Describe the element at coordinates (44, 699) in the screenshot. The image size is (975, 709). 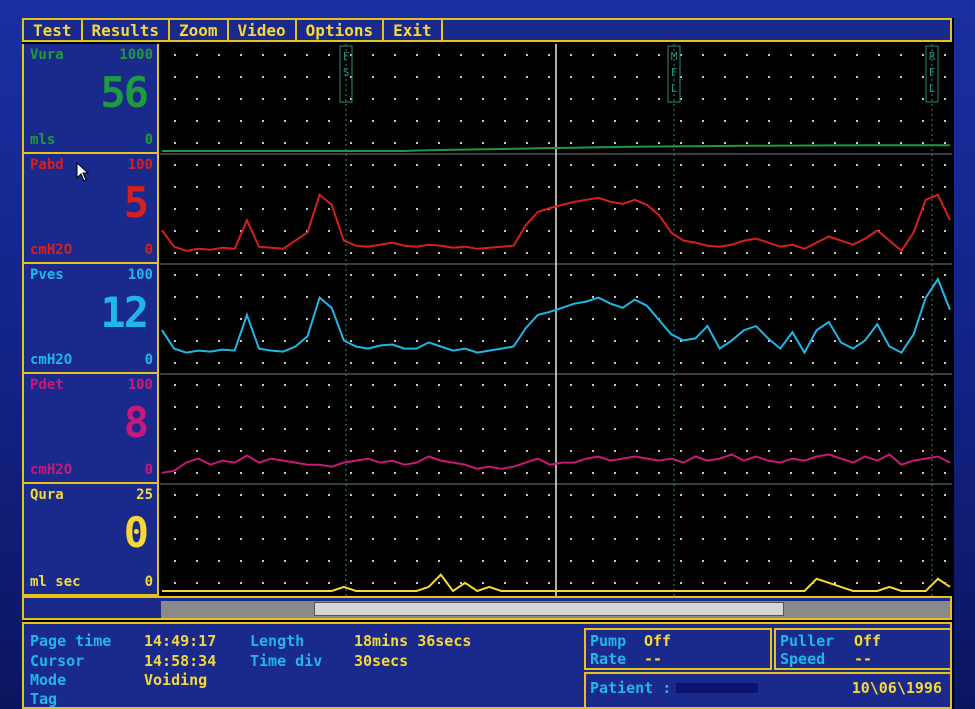
I see `tag-label: Tag` at that location.